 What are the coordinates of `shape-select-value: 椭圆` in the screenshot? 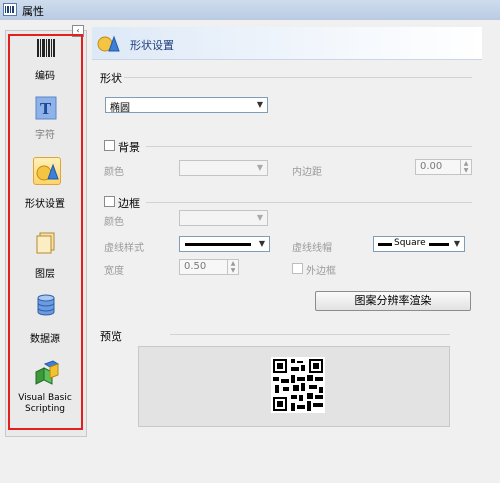 It's located at (120, 108).